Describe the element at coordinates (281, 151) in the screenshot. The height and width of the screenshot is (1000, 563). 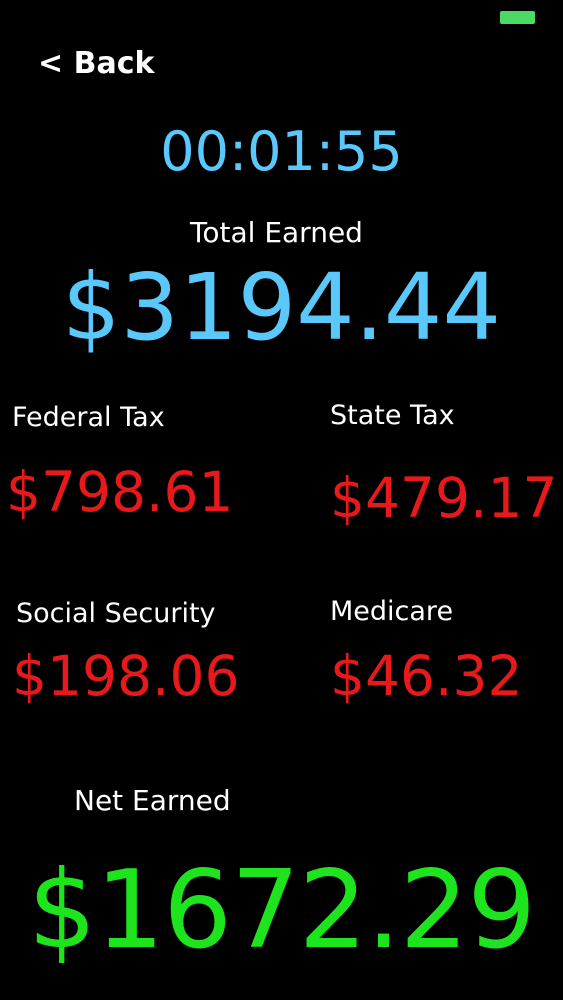
I see `elapsed-timer: 00:01:55` at that location.